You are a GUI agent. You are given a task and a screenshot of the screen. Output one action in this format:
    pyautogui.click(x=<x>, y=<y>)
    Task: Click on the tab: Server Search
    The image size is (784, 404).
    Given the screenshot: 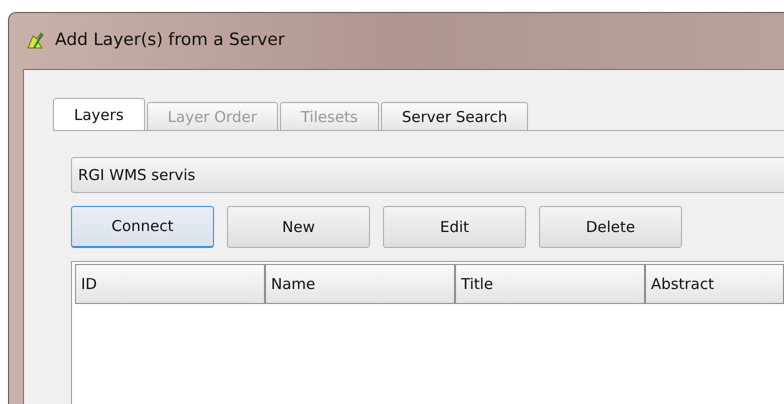 What is the action you would take?
    pyautogui.click(x=454, y=116)
    